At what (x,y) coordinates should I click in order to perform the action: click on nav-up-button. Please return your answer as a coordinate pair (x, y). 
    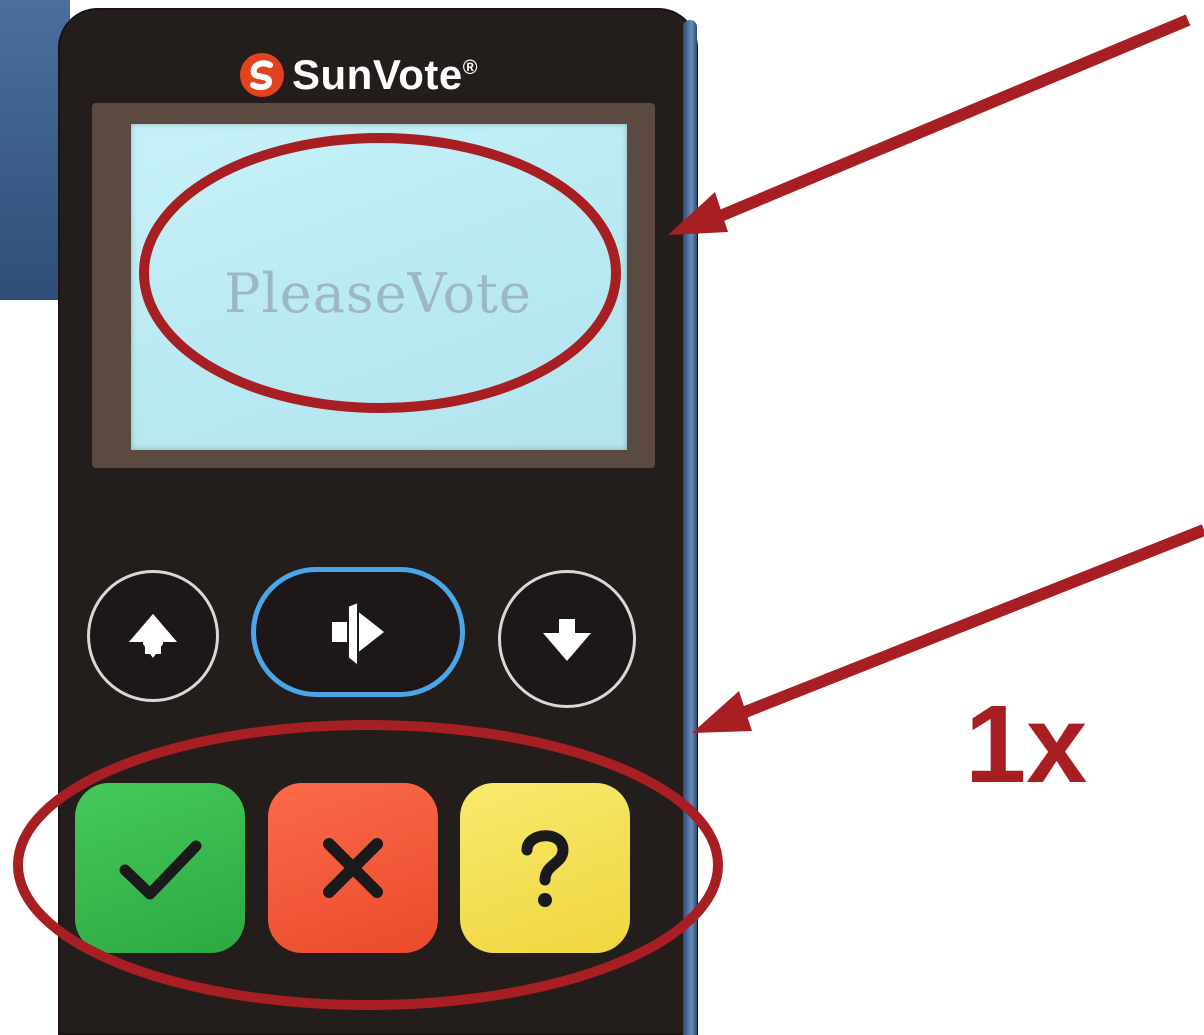
    Looking at the image, I should click on (153, 636).